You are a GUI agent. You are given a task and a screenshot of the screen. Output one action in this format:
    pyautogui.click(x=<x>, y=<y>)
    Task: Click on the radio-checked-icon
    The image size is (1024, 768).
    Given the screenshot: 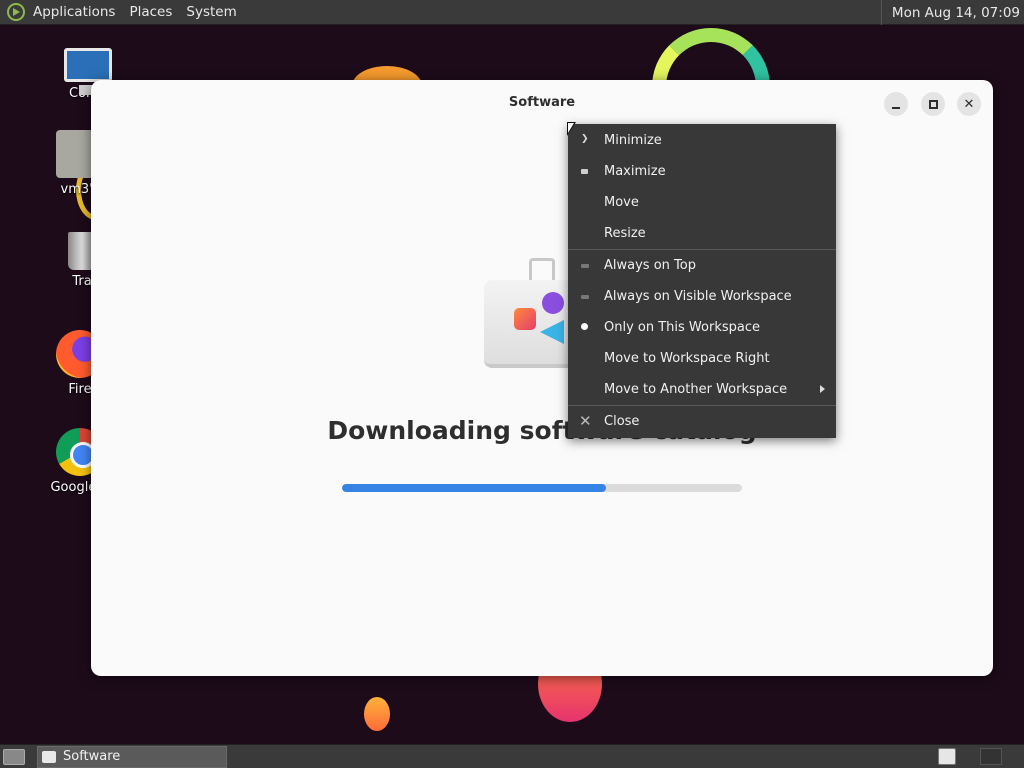 What is the action you would take?
    pyautogui.click(x=584, y=326)
    